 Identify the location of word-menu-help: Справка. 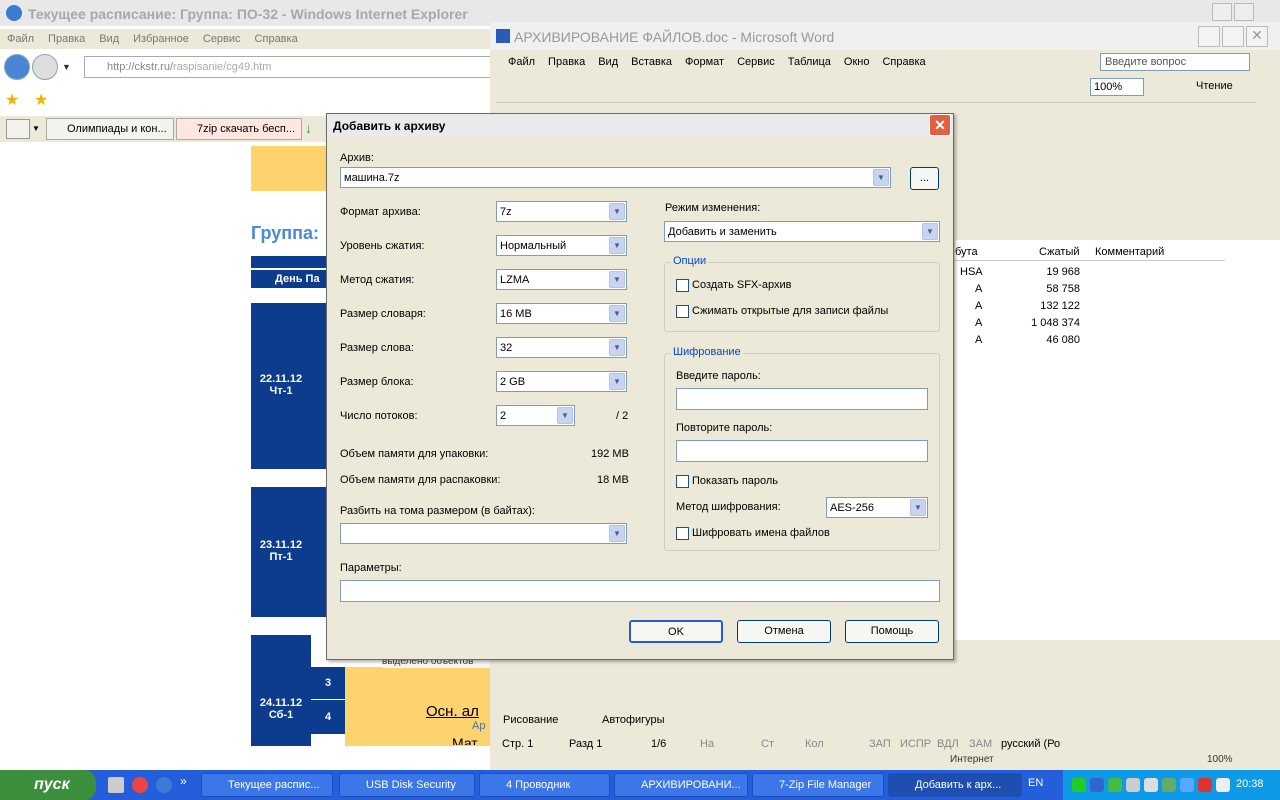
(904, 60).